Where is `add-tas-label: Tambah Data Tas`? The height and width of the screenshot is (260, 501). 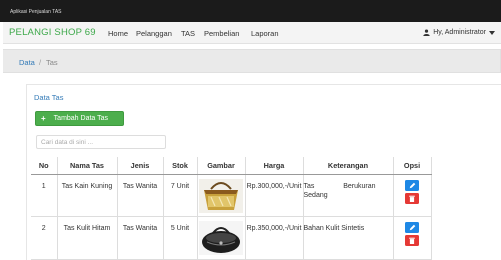
add-tas-label: Tambah Data Tas is located at coordinates (81, 118).